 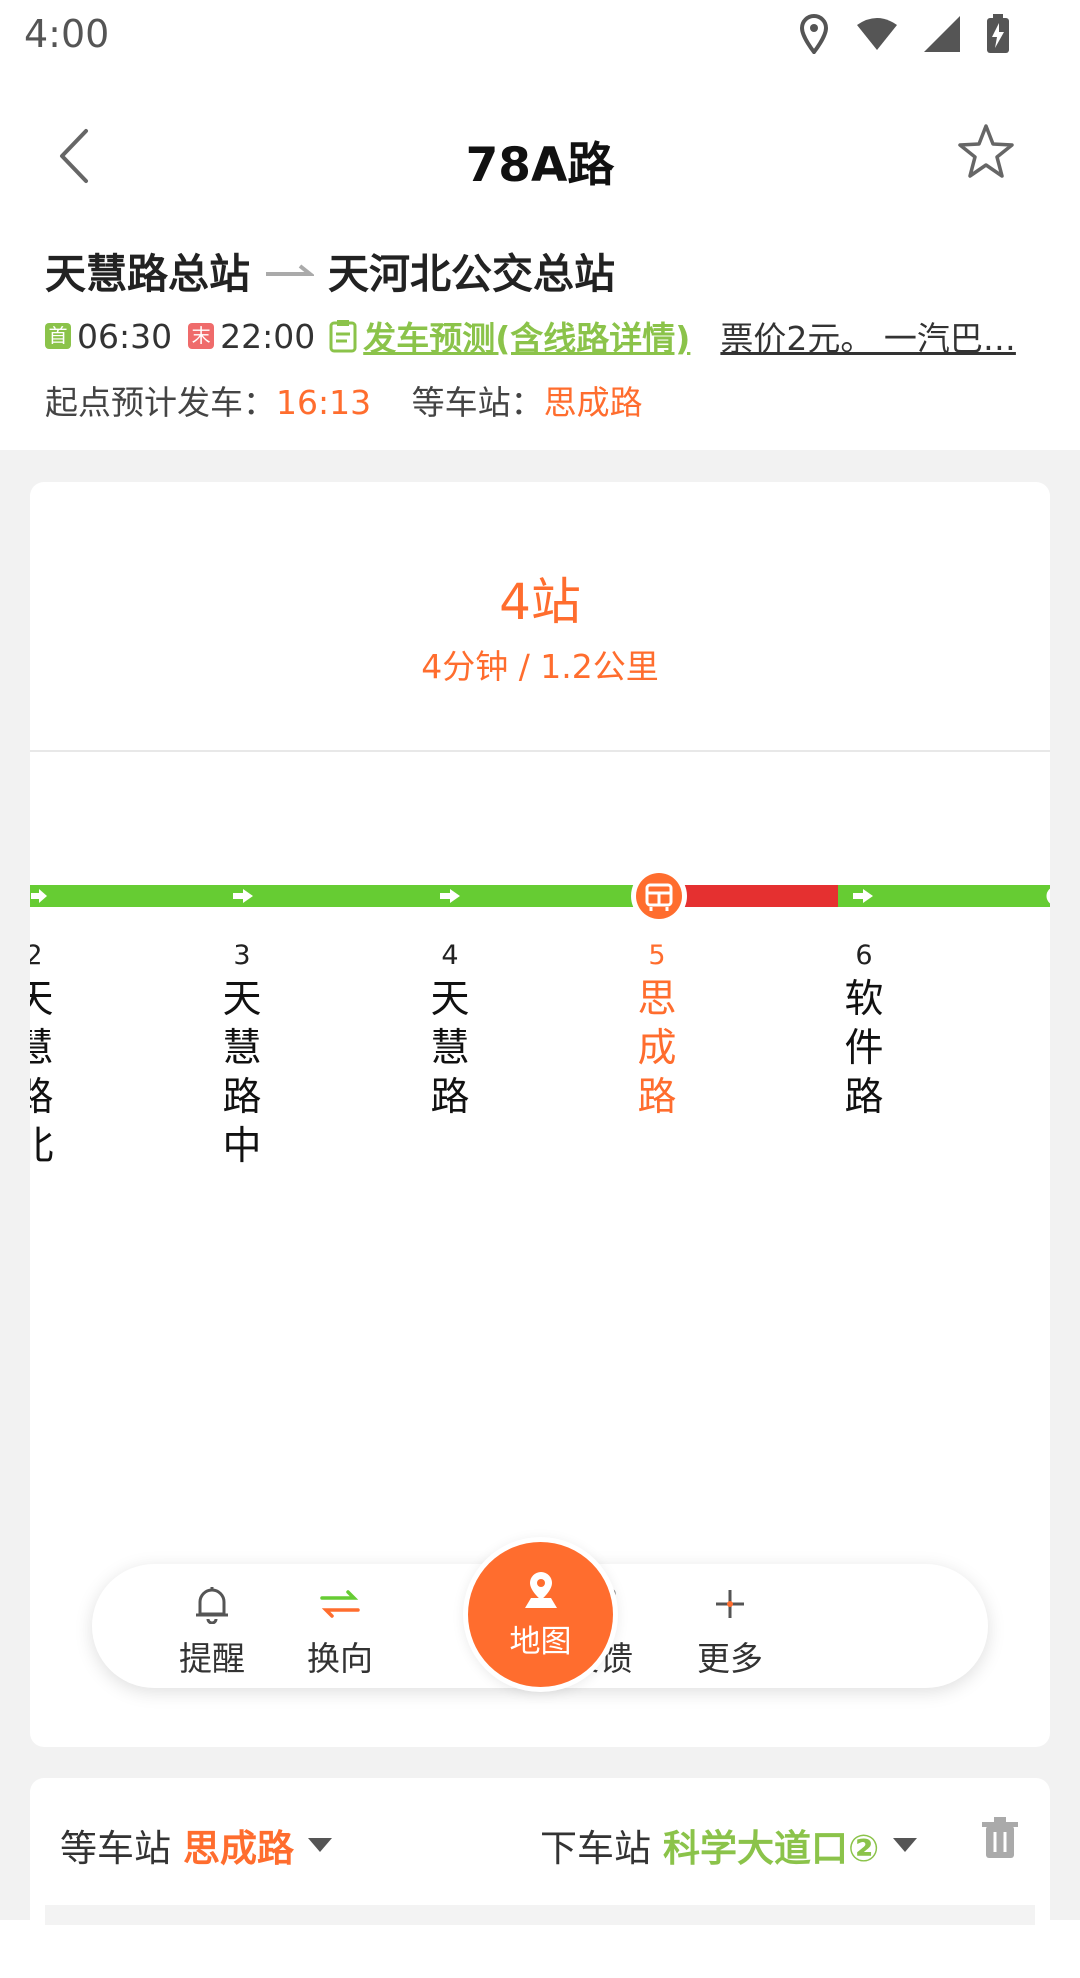 I want to click on last-bus-time: 22:00, so click(x=268, y=336).